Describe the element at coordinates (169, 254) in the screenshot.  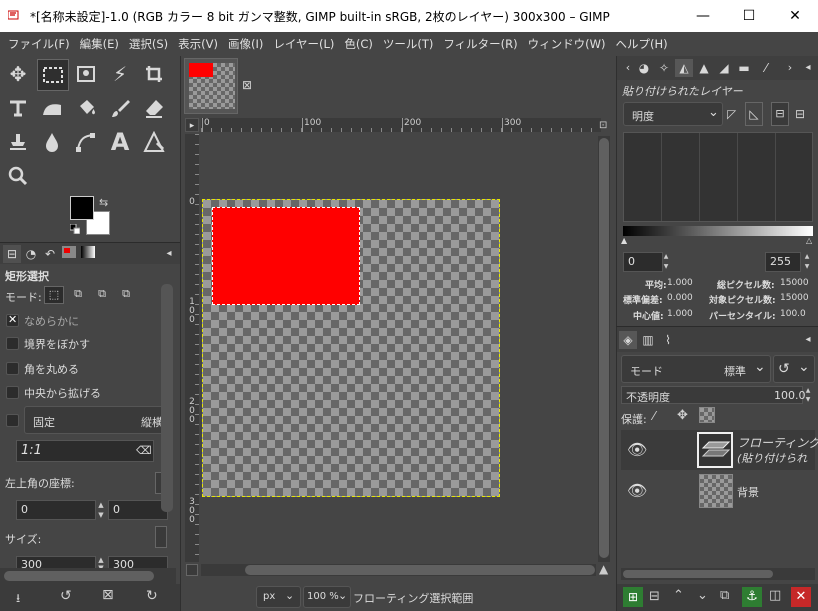
I see `panel-menu-icon: ◂` at that location.